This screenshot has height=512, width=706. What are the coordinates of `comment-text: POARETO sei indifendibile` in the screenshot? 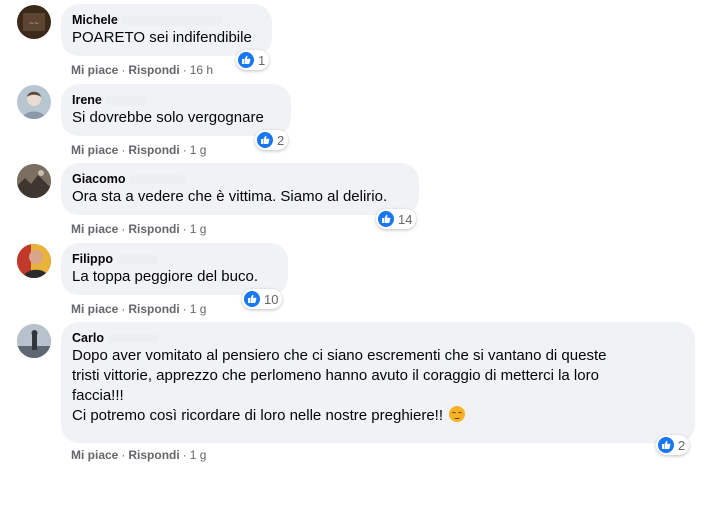 It's located at (162, 37).